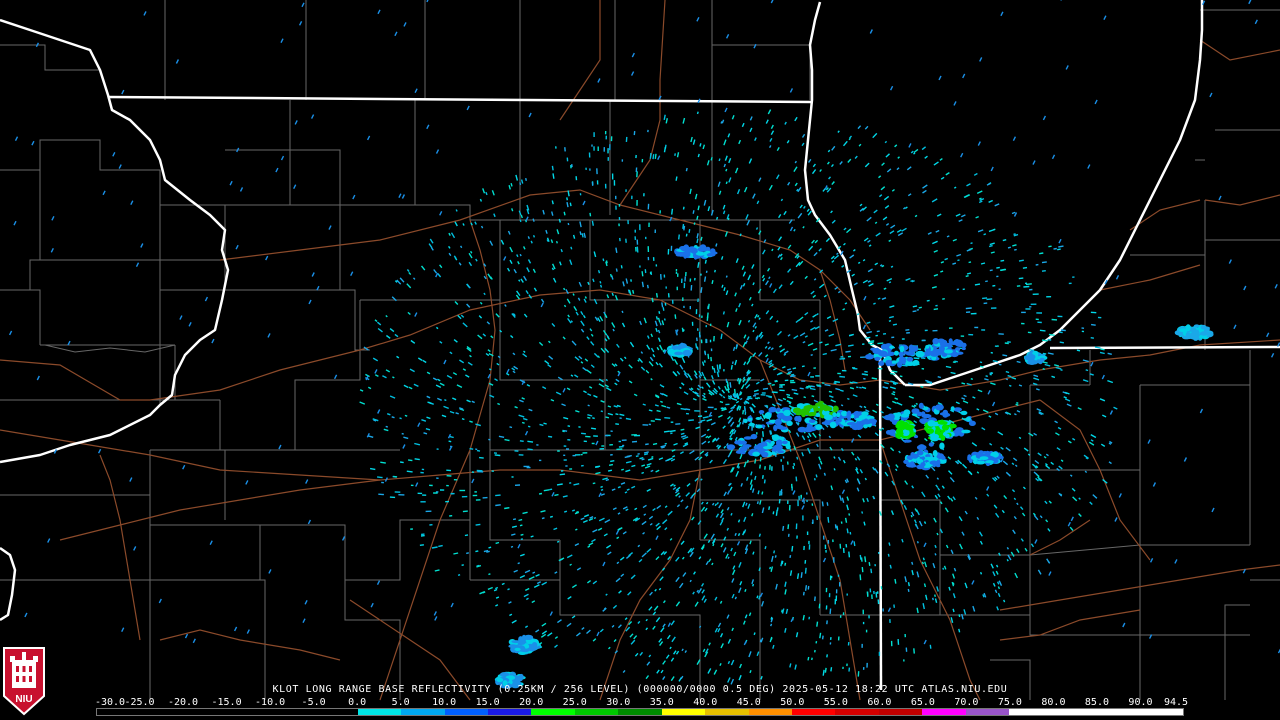 The width and height of the screenshot is (1280, 720). I want to click on scale-label: -25.0, so click(139, 702).